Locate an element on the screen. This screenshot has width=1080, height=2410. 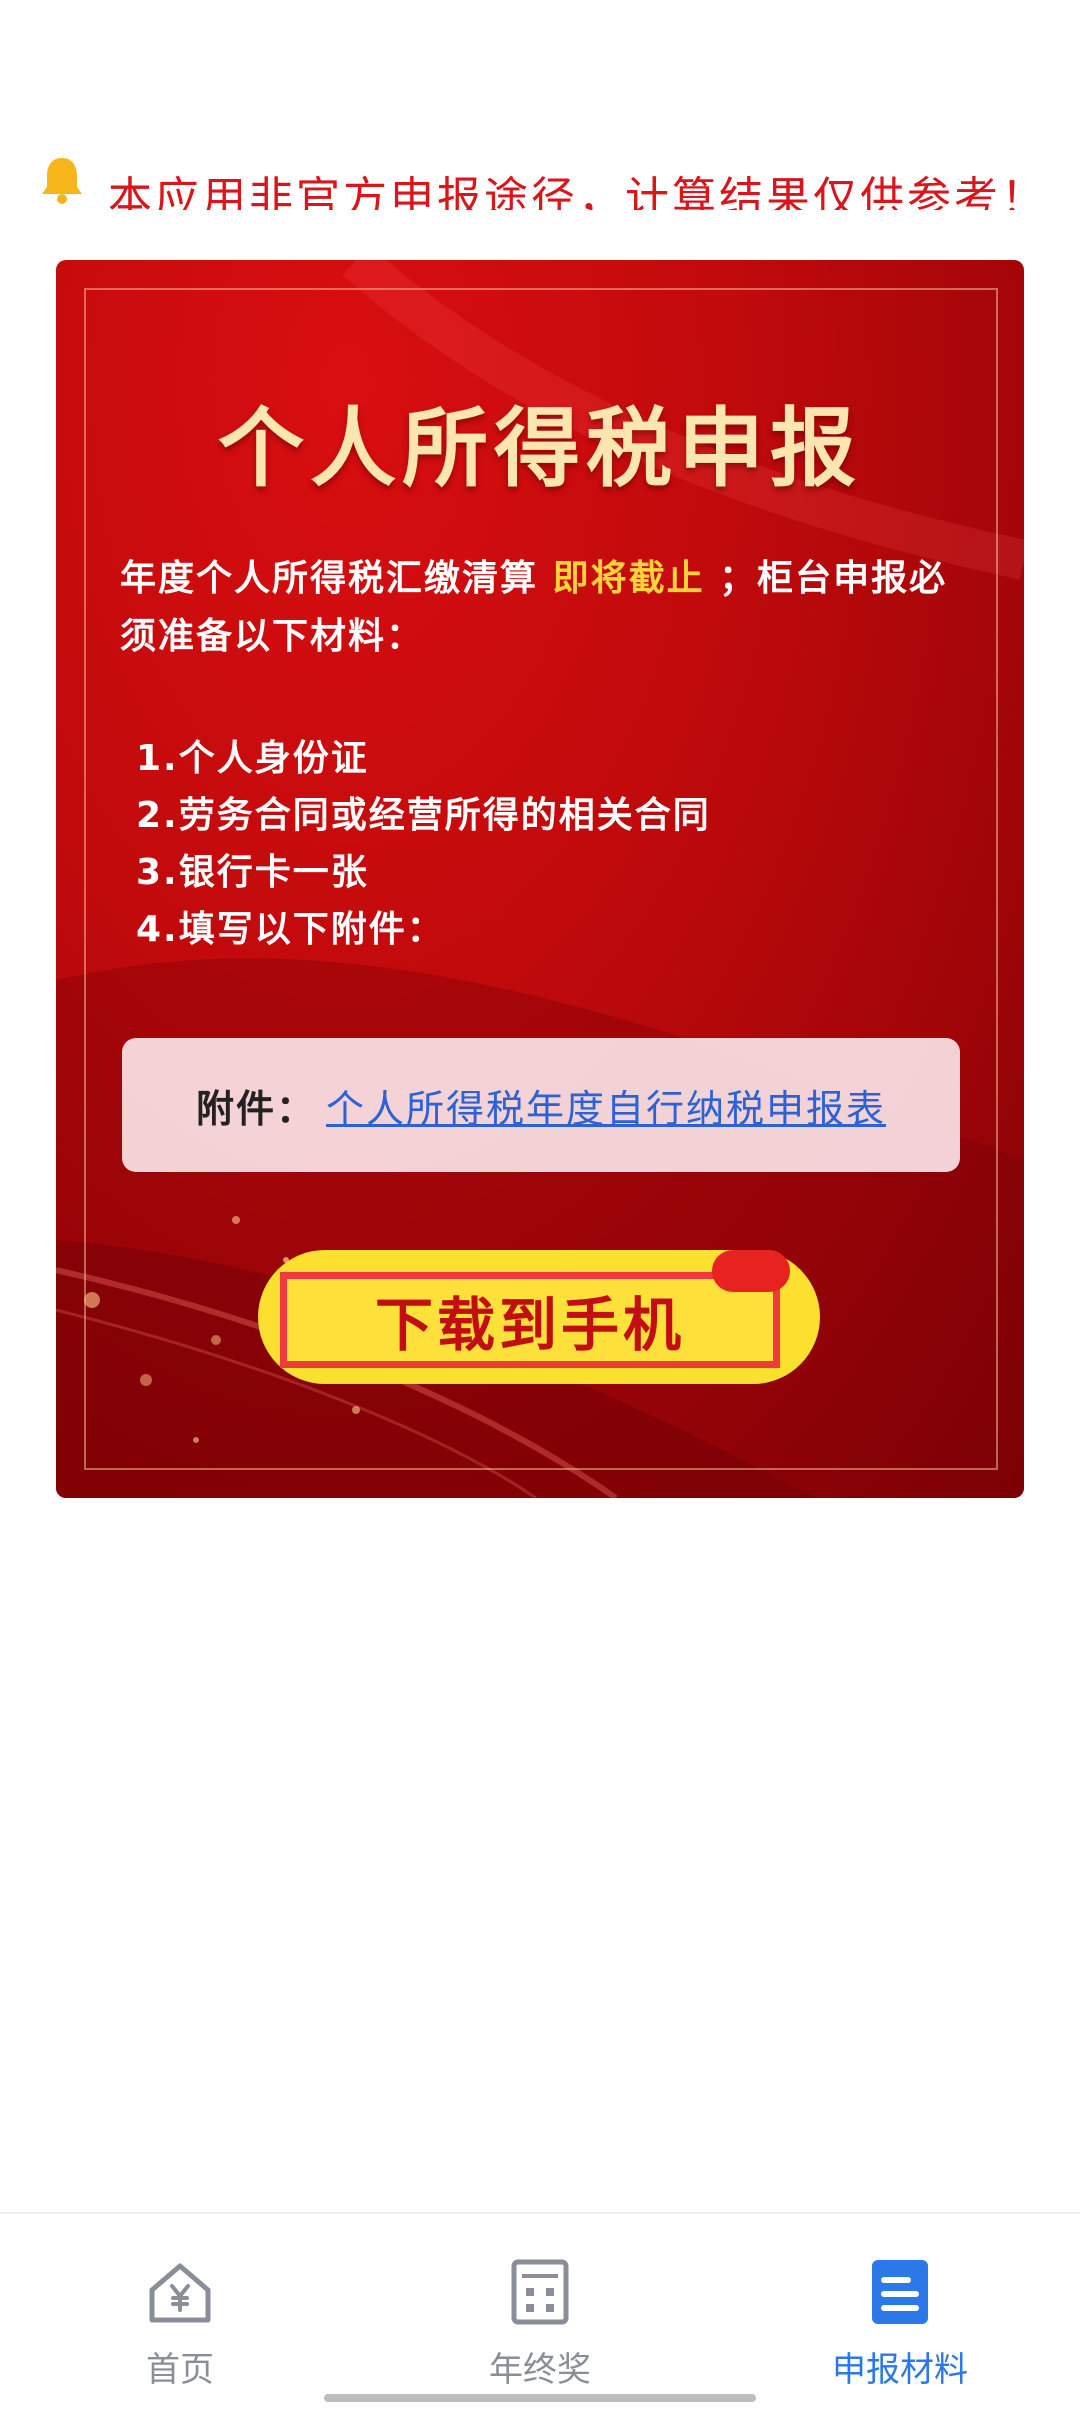
download-button: 下载到手机 is located at coordinates (530, 1320).